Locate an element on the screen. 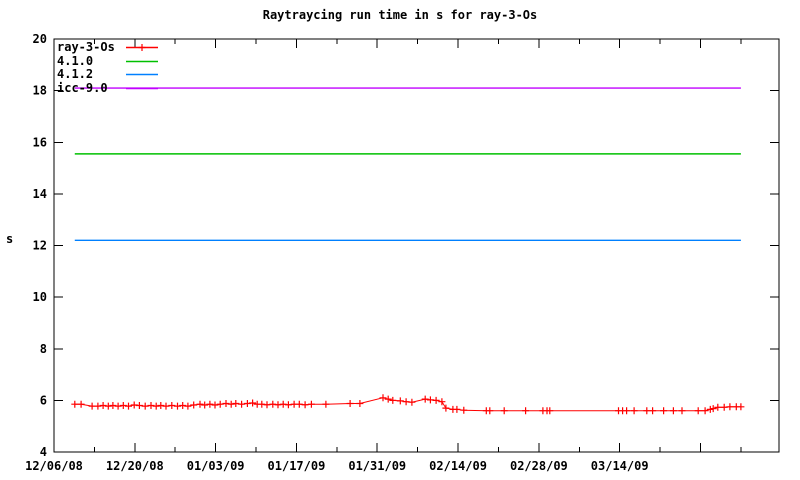 The image size is (800, 480). legend-label: 4.1.0 is located at coordinates (75, 60).